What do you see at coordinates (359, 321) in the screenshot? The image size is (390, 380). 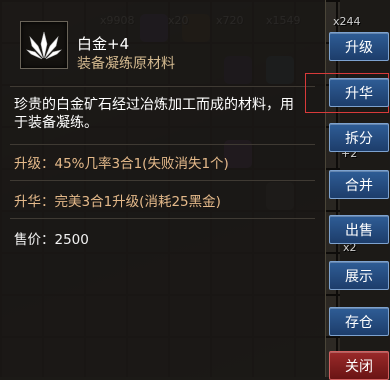 I see `store-button: 存仓` at bounding box center [359, 321].